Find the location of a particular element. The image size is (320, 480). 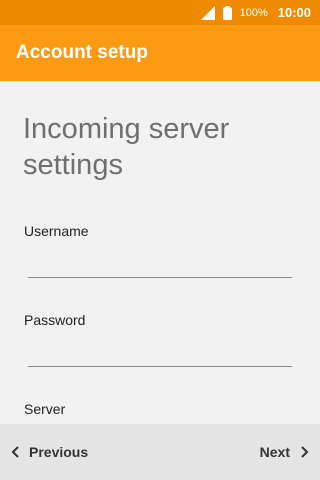

previous-button: Previous is located at coordinates (49, 452).